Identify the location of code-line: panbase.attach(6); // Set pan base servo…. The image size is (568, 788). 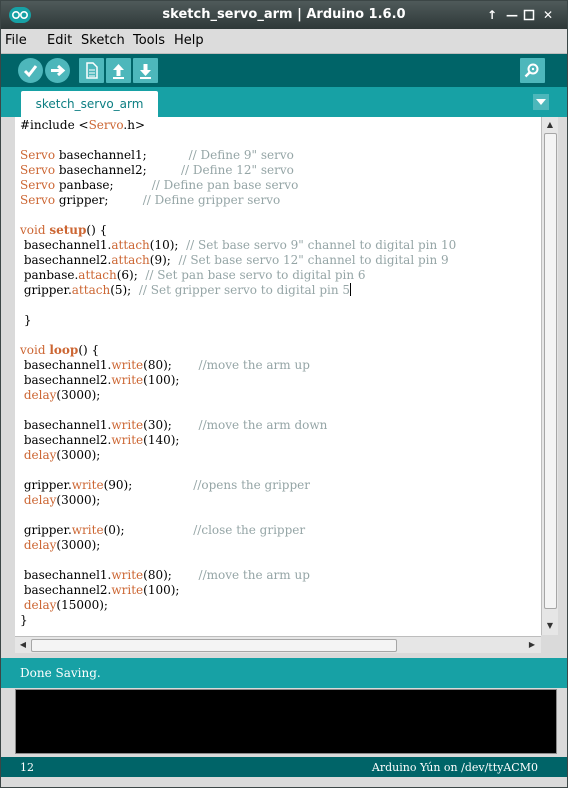
(238, 275).